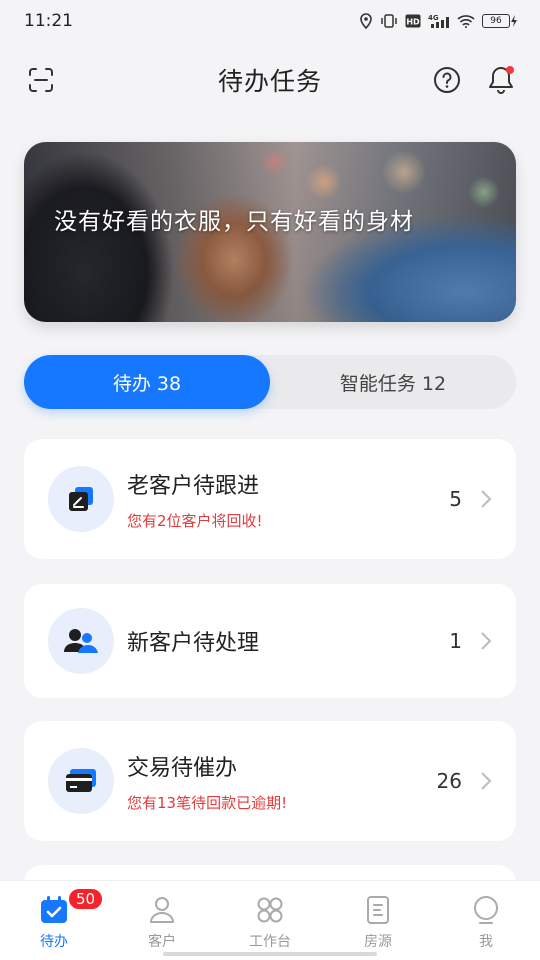 The image size is (540, 960). I want to click on task-title: 老客户待跟进, so click(193, 486).